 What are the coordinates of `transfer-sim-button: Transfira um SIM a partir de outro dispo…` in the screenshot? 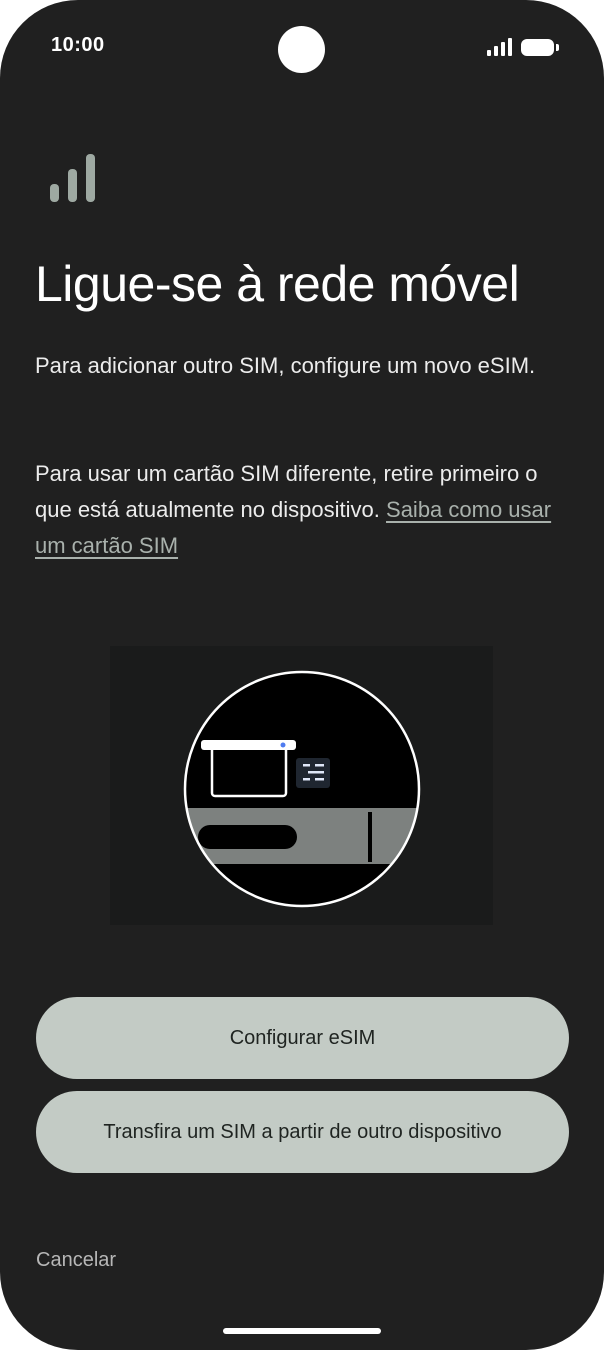 It's located at (302, 1132).